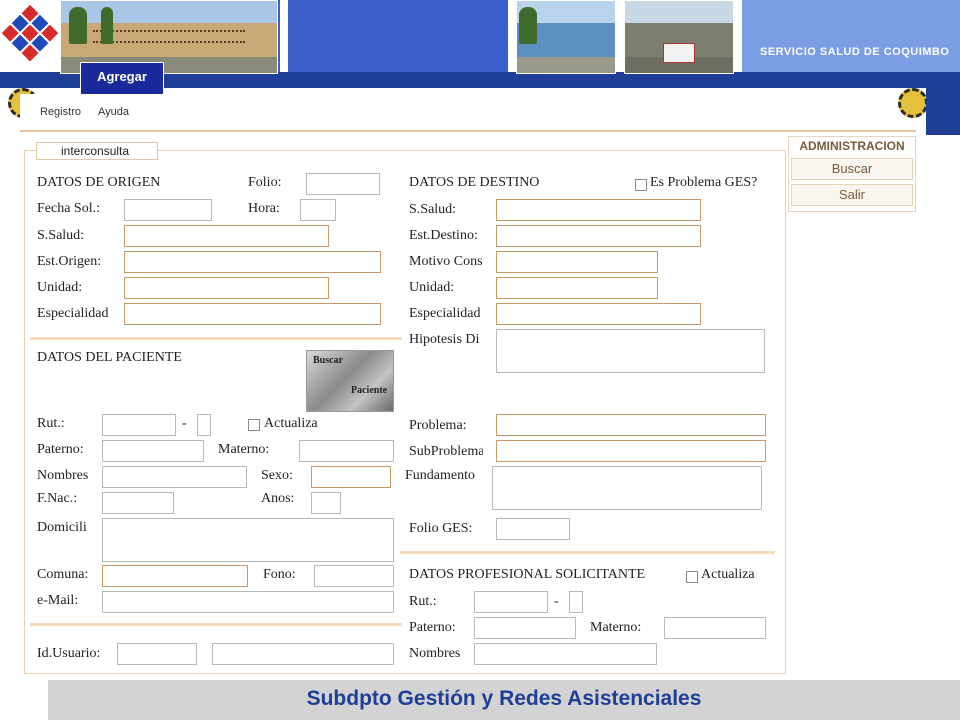 Image resolution: width=960 pixels, height=720 pixels. I want to click on paciente-anos-label: Anos:, so click(278, 498).